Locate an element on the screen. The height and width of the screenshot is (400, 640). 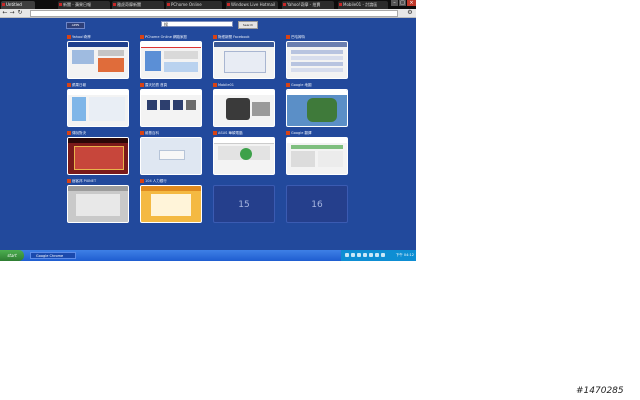
back-arrow-icon: ← is located at coordinates (5, 13).